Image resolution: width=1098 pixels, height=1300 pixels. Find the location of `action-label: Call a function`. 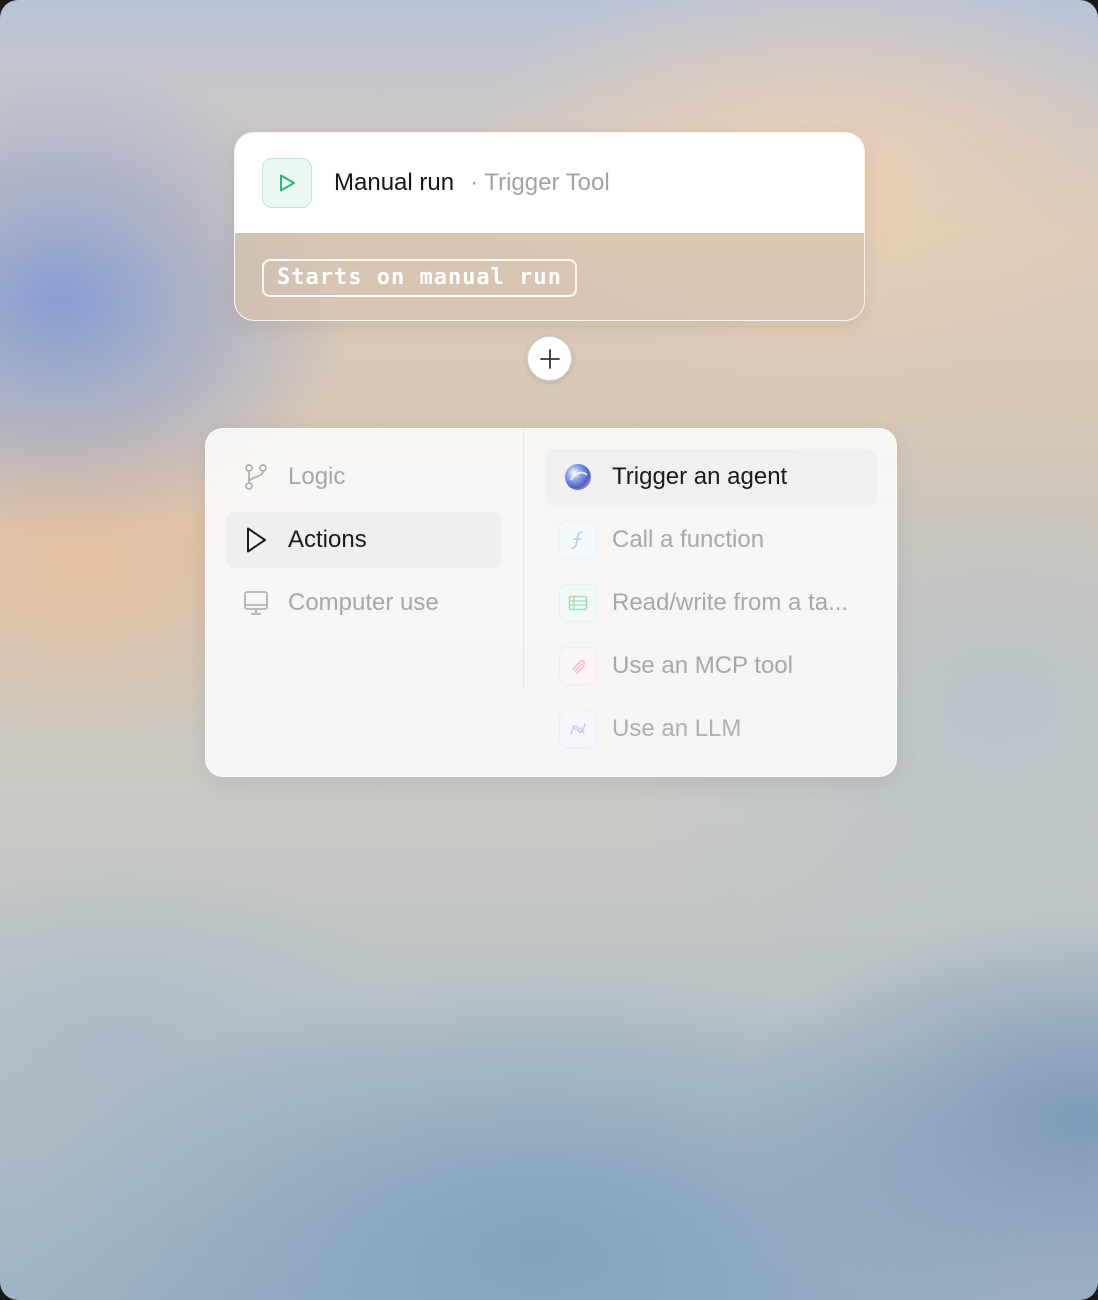

action-label: Call a function is located at coordinates (688, 539).